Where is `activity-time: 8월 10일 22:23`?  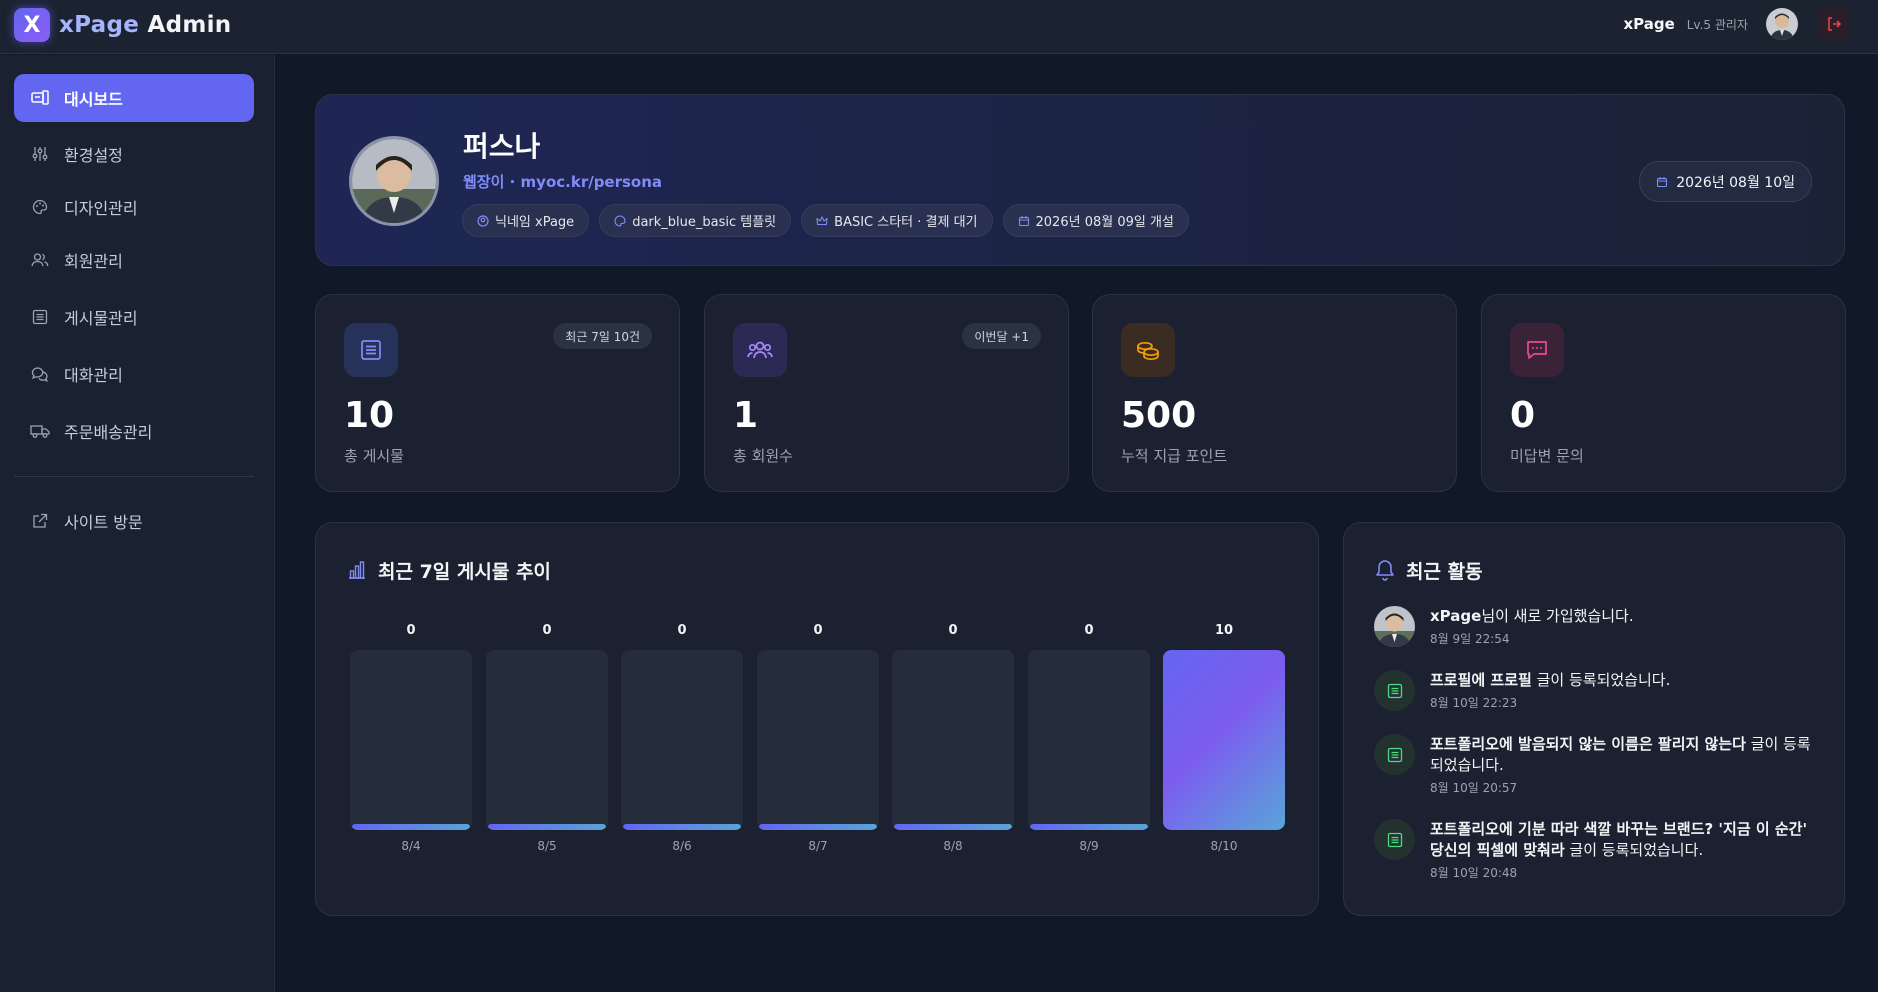 activity-time: 8월 10일 22:23 is located at coordinates (1474, 703).